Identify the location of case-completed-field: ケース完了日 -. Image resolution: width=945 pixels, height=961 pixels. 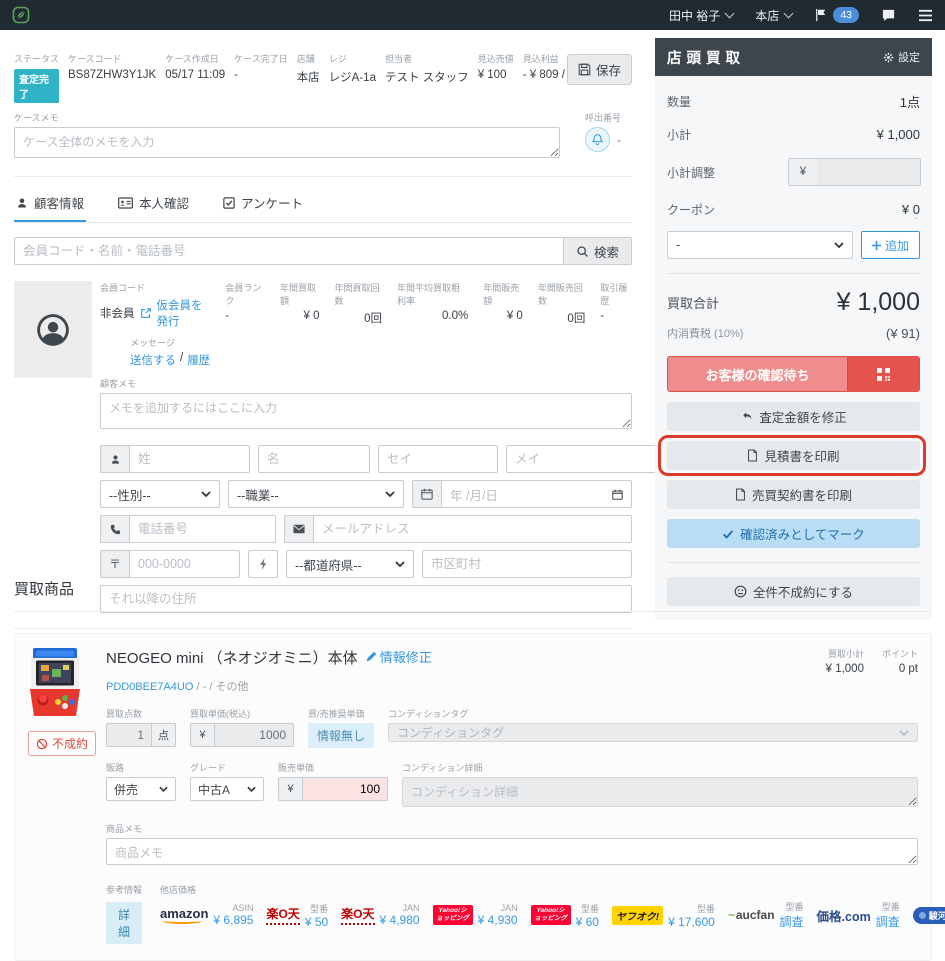
(261, 67).